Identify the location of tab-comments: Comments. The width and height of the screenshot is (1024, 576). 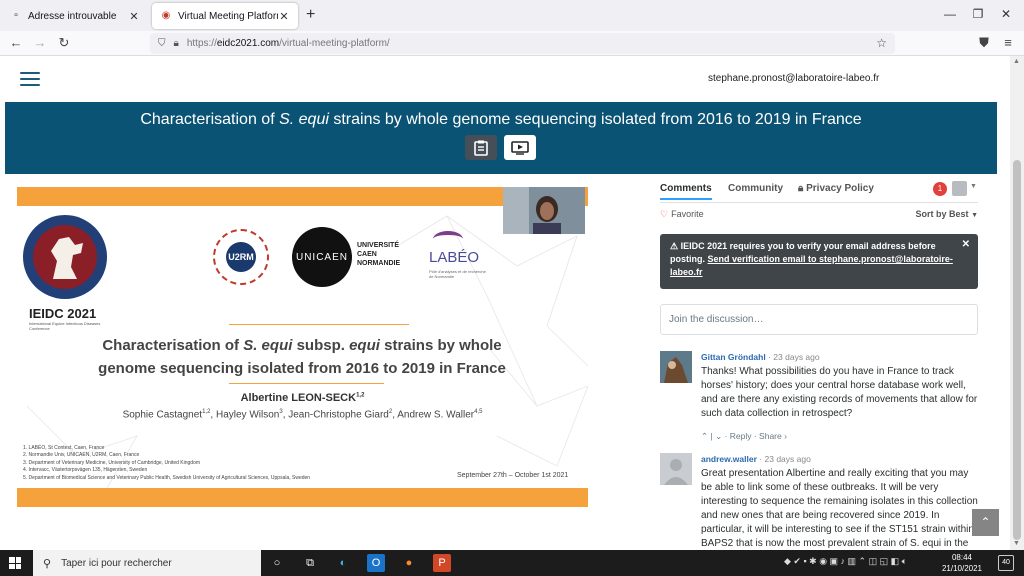
(686, 191).